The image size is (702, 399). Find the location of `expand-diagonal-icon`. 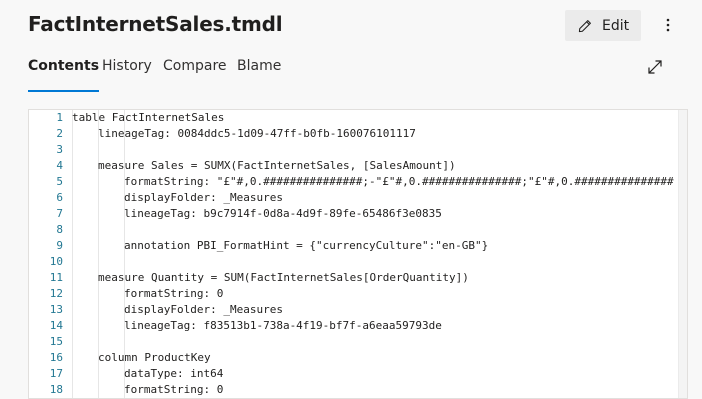

expand-diagonal-icon is located at coordinates (655, 69).